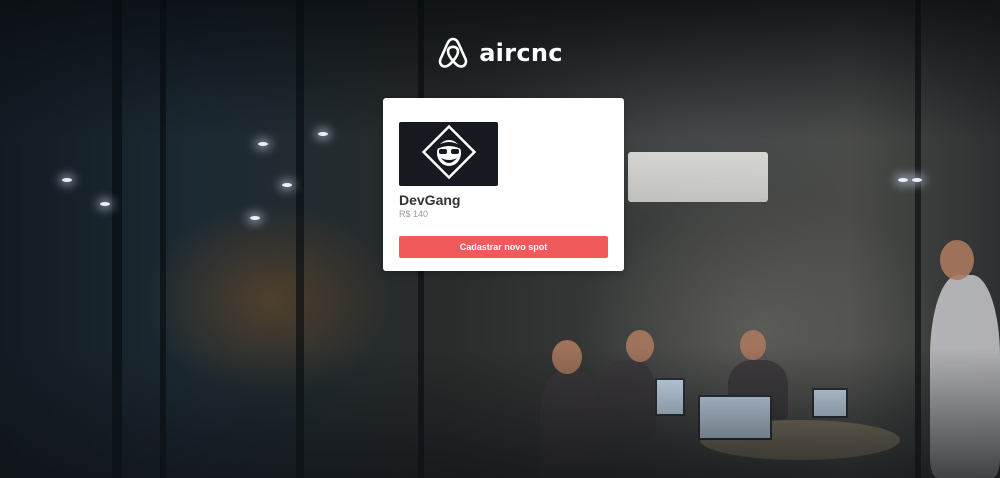 The image size is (1000, 478). Describe the element at coordinates (414, 214) in the screenshot. I see `spot-price: R$ 140` at that location.